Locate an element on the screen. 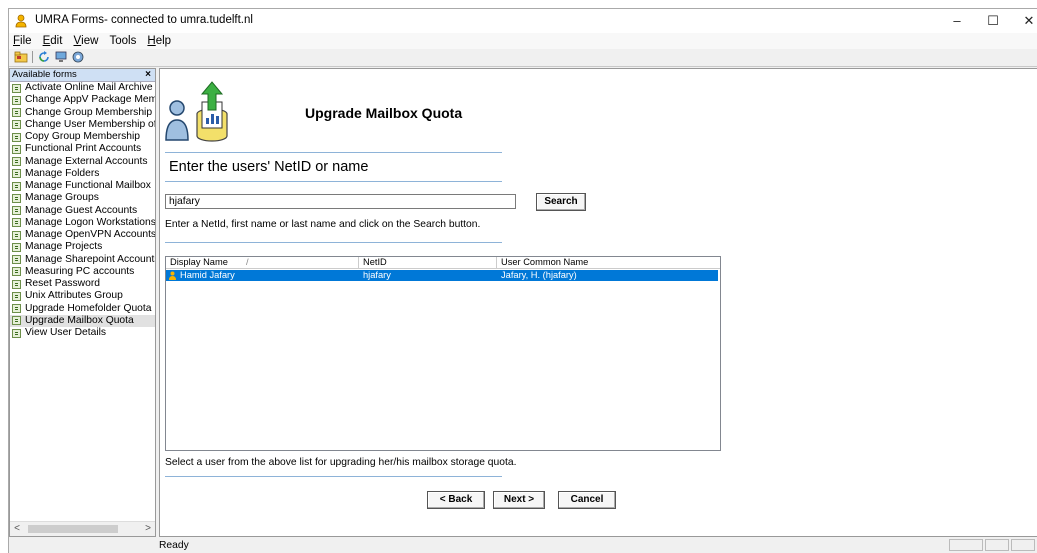 The height and width of the screenshot is (553, 1037). column-label: Display Name is located at coordinates (199, 262).